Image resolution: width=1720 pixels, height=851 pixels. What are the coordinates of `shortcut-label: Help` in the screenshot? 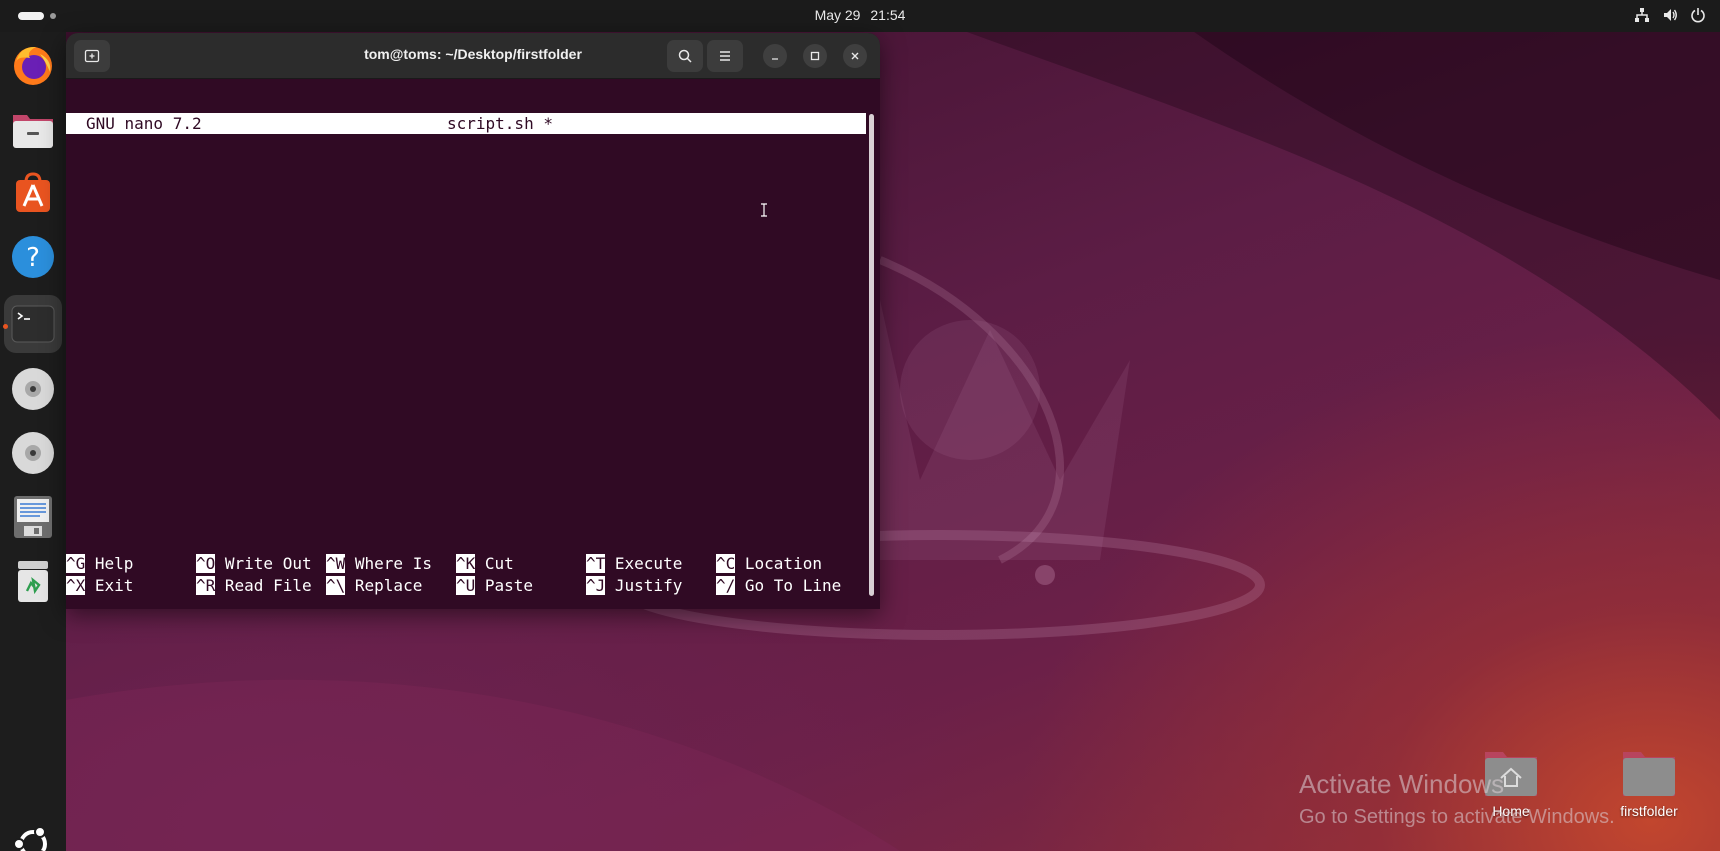 It's located at (109, 563).